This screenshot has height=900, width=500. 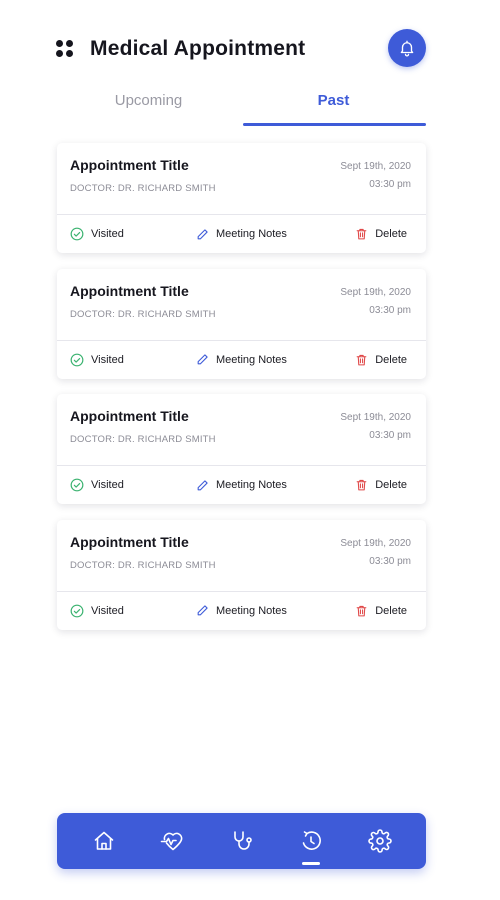 I want to click on bottom-navigation, so click(x=241, y=841).